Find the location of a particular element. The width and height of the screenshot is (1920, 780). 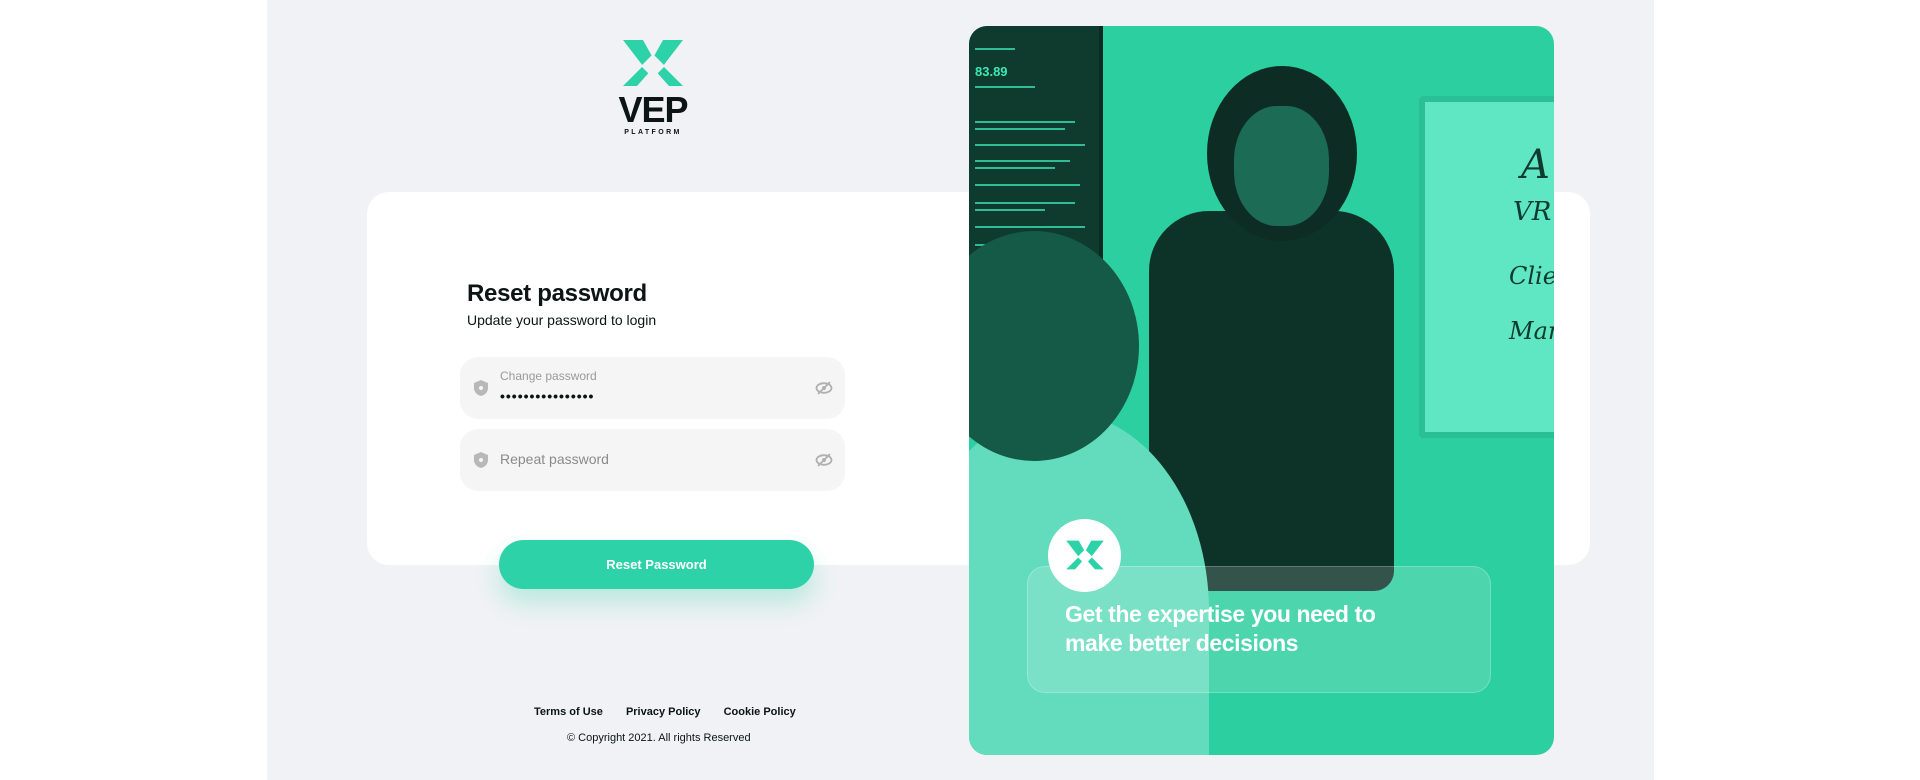

page-title: Reset password is located at coordinates (557, 293).